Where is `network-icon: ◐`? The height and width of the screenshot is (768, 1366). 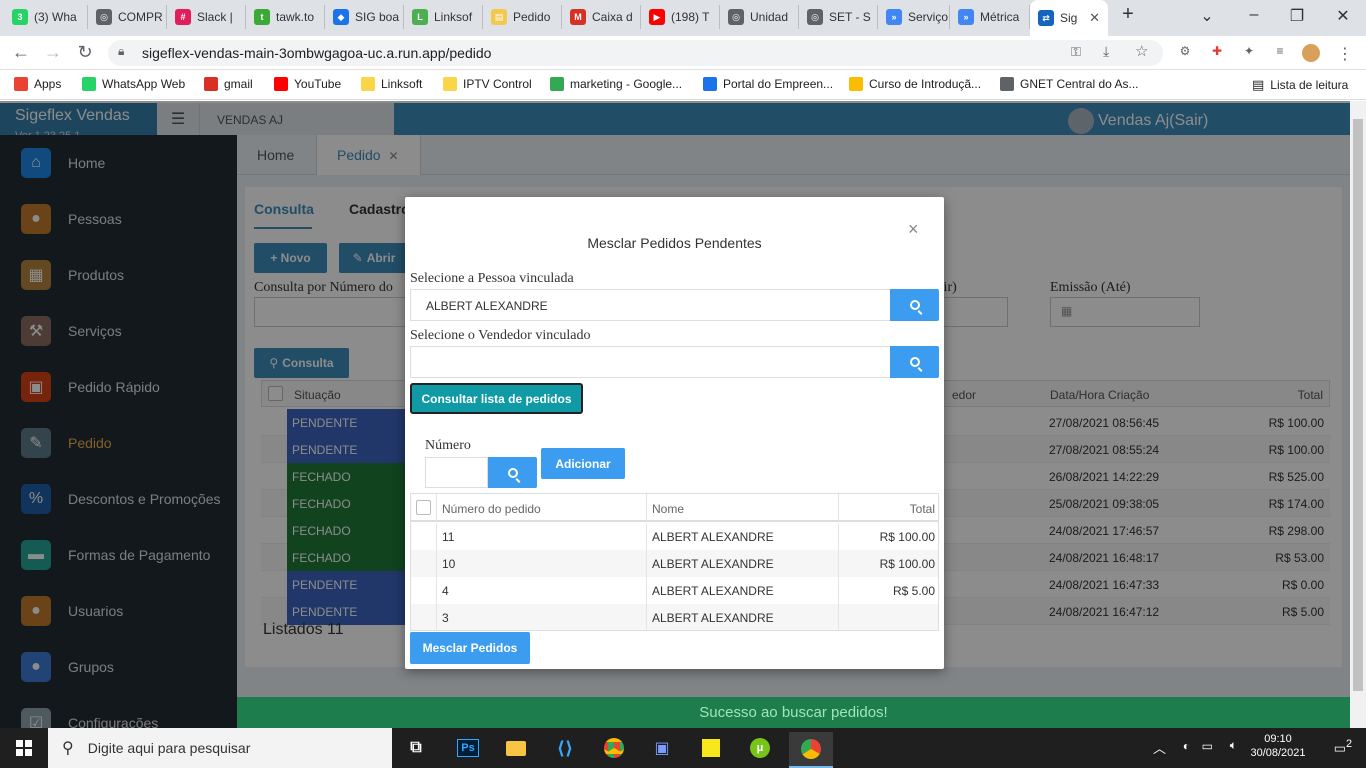 network-icon: ◐ is located at coordinates (1186, 746).